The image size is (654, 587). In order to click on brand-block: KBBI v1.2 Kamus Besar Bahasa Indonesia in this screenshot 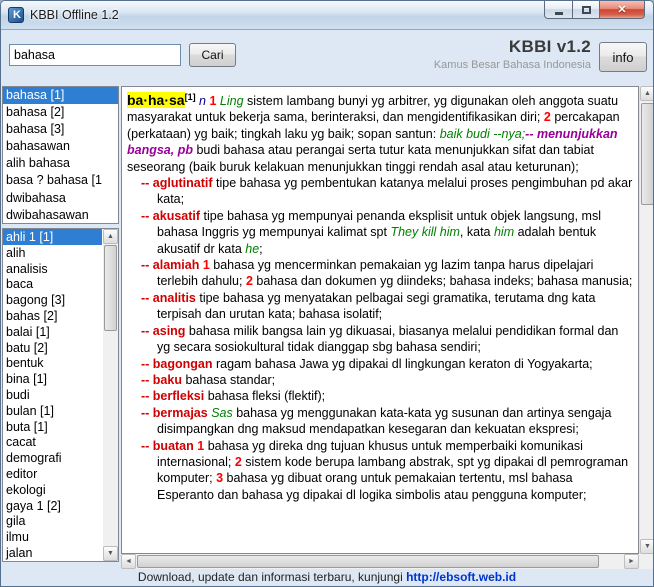, I will do `click(512, 54)`.